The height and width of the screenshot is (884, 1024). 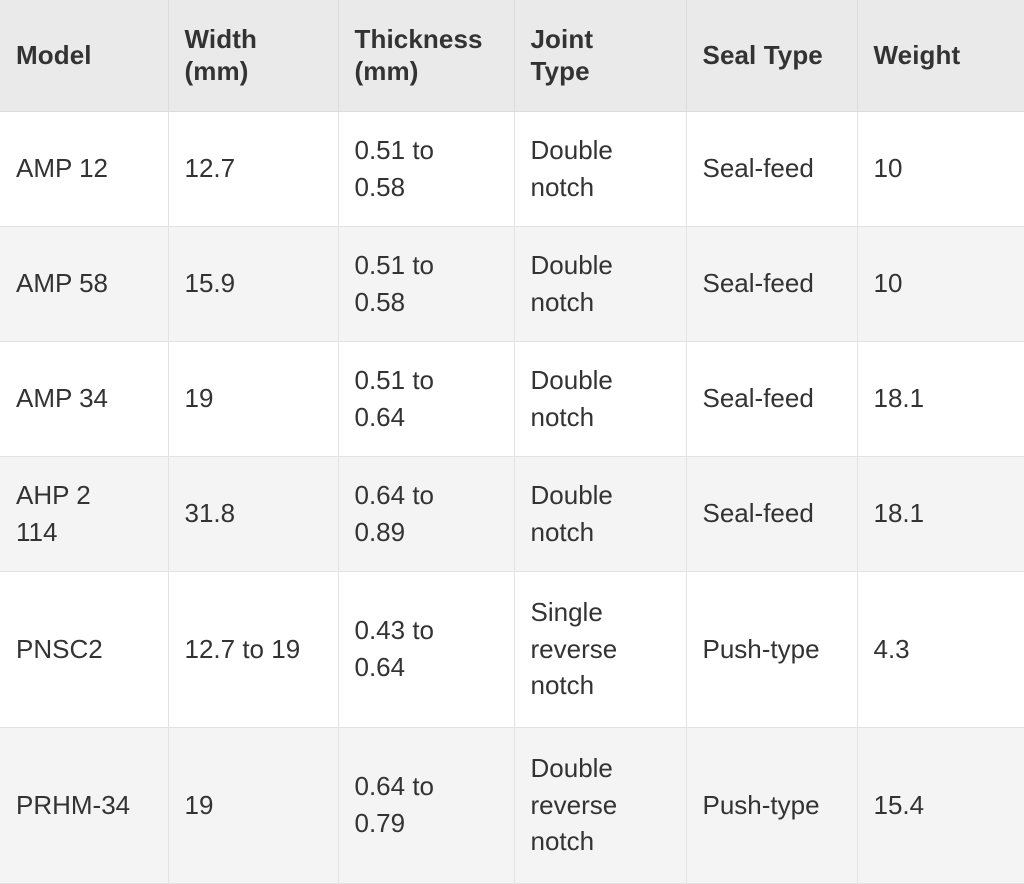 What do you see at coordinates (84, 56) in the screenshot?
I see `column-header-model: Model` at bounding box center [84, 56].